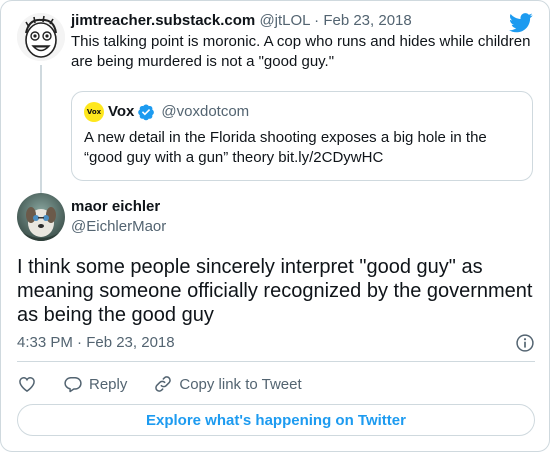 The width and height of the screenshot is (550, 452). I want to click on parent-avatar, so click(41, 37).